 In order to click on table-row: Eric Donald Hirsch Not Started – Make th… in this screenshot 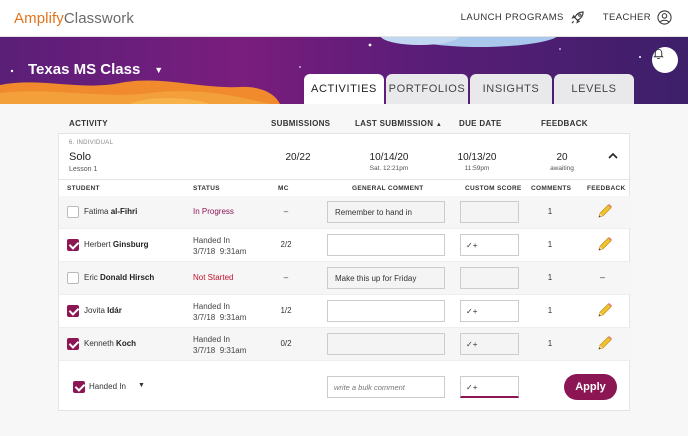, I will do `click(345, 278)`.